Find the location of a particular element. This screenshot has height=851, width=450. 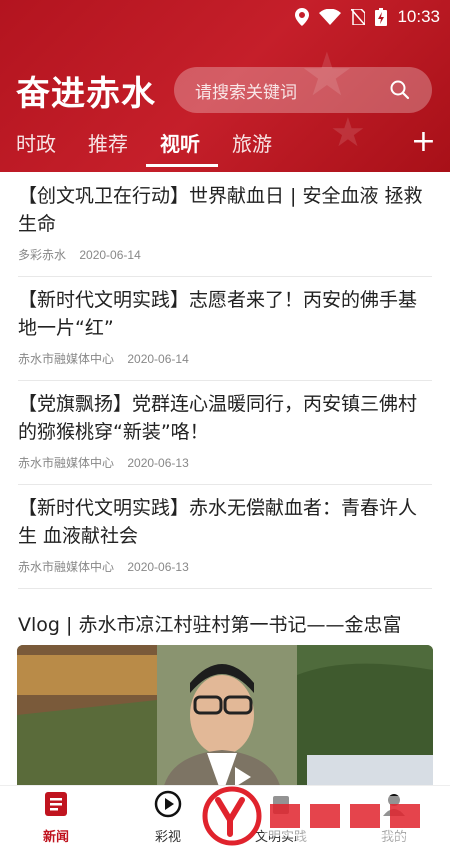

no-signal-icon is located at coordinates (358, 17).